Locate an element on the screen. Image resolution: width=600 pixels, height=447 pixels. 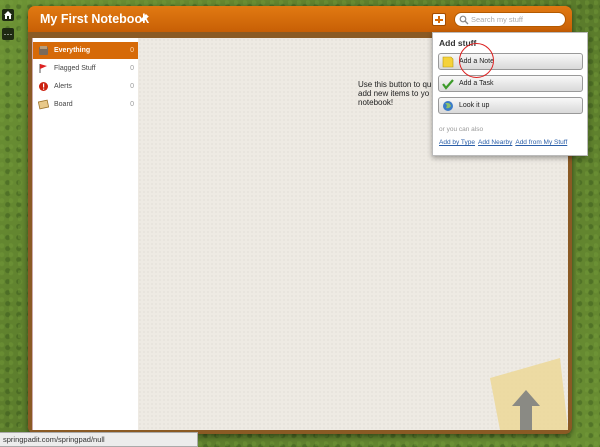
sidebar-item-flagged-stuff: Flagged Stuff 0 is located at coordinates (86, 68).